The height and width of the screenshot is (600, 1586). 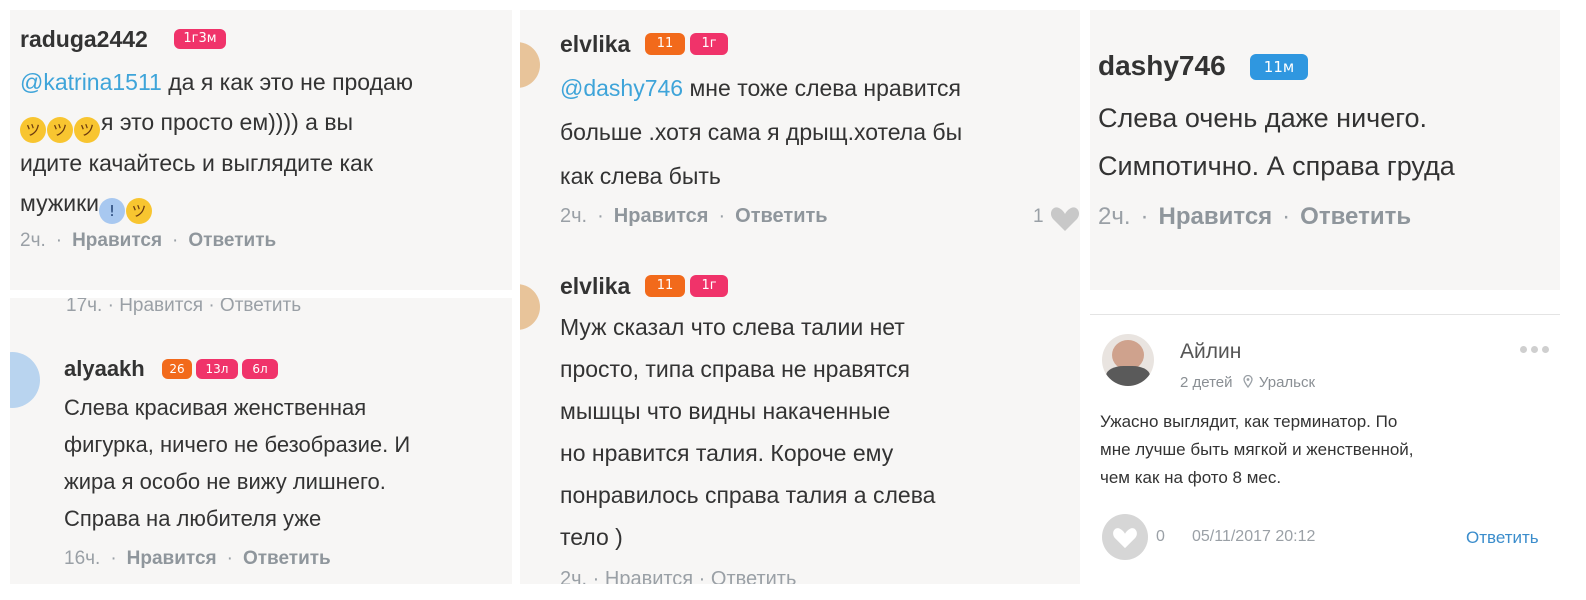 What do you see at coordinates (82, 558) in the screenshot?
I see `timestamp: 16ч.` at bounding box center [82, 558].